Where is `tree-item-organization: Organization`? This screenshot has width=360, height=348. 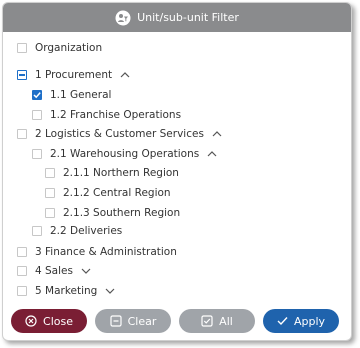 tree-item-organization: Organization is located at coordinates (59, 48).